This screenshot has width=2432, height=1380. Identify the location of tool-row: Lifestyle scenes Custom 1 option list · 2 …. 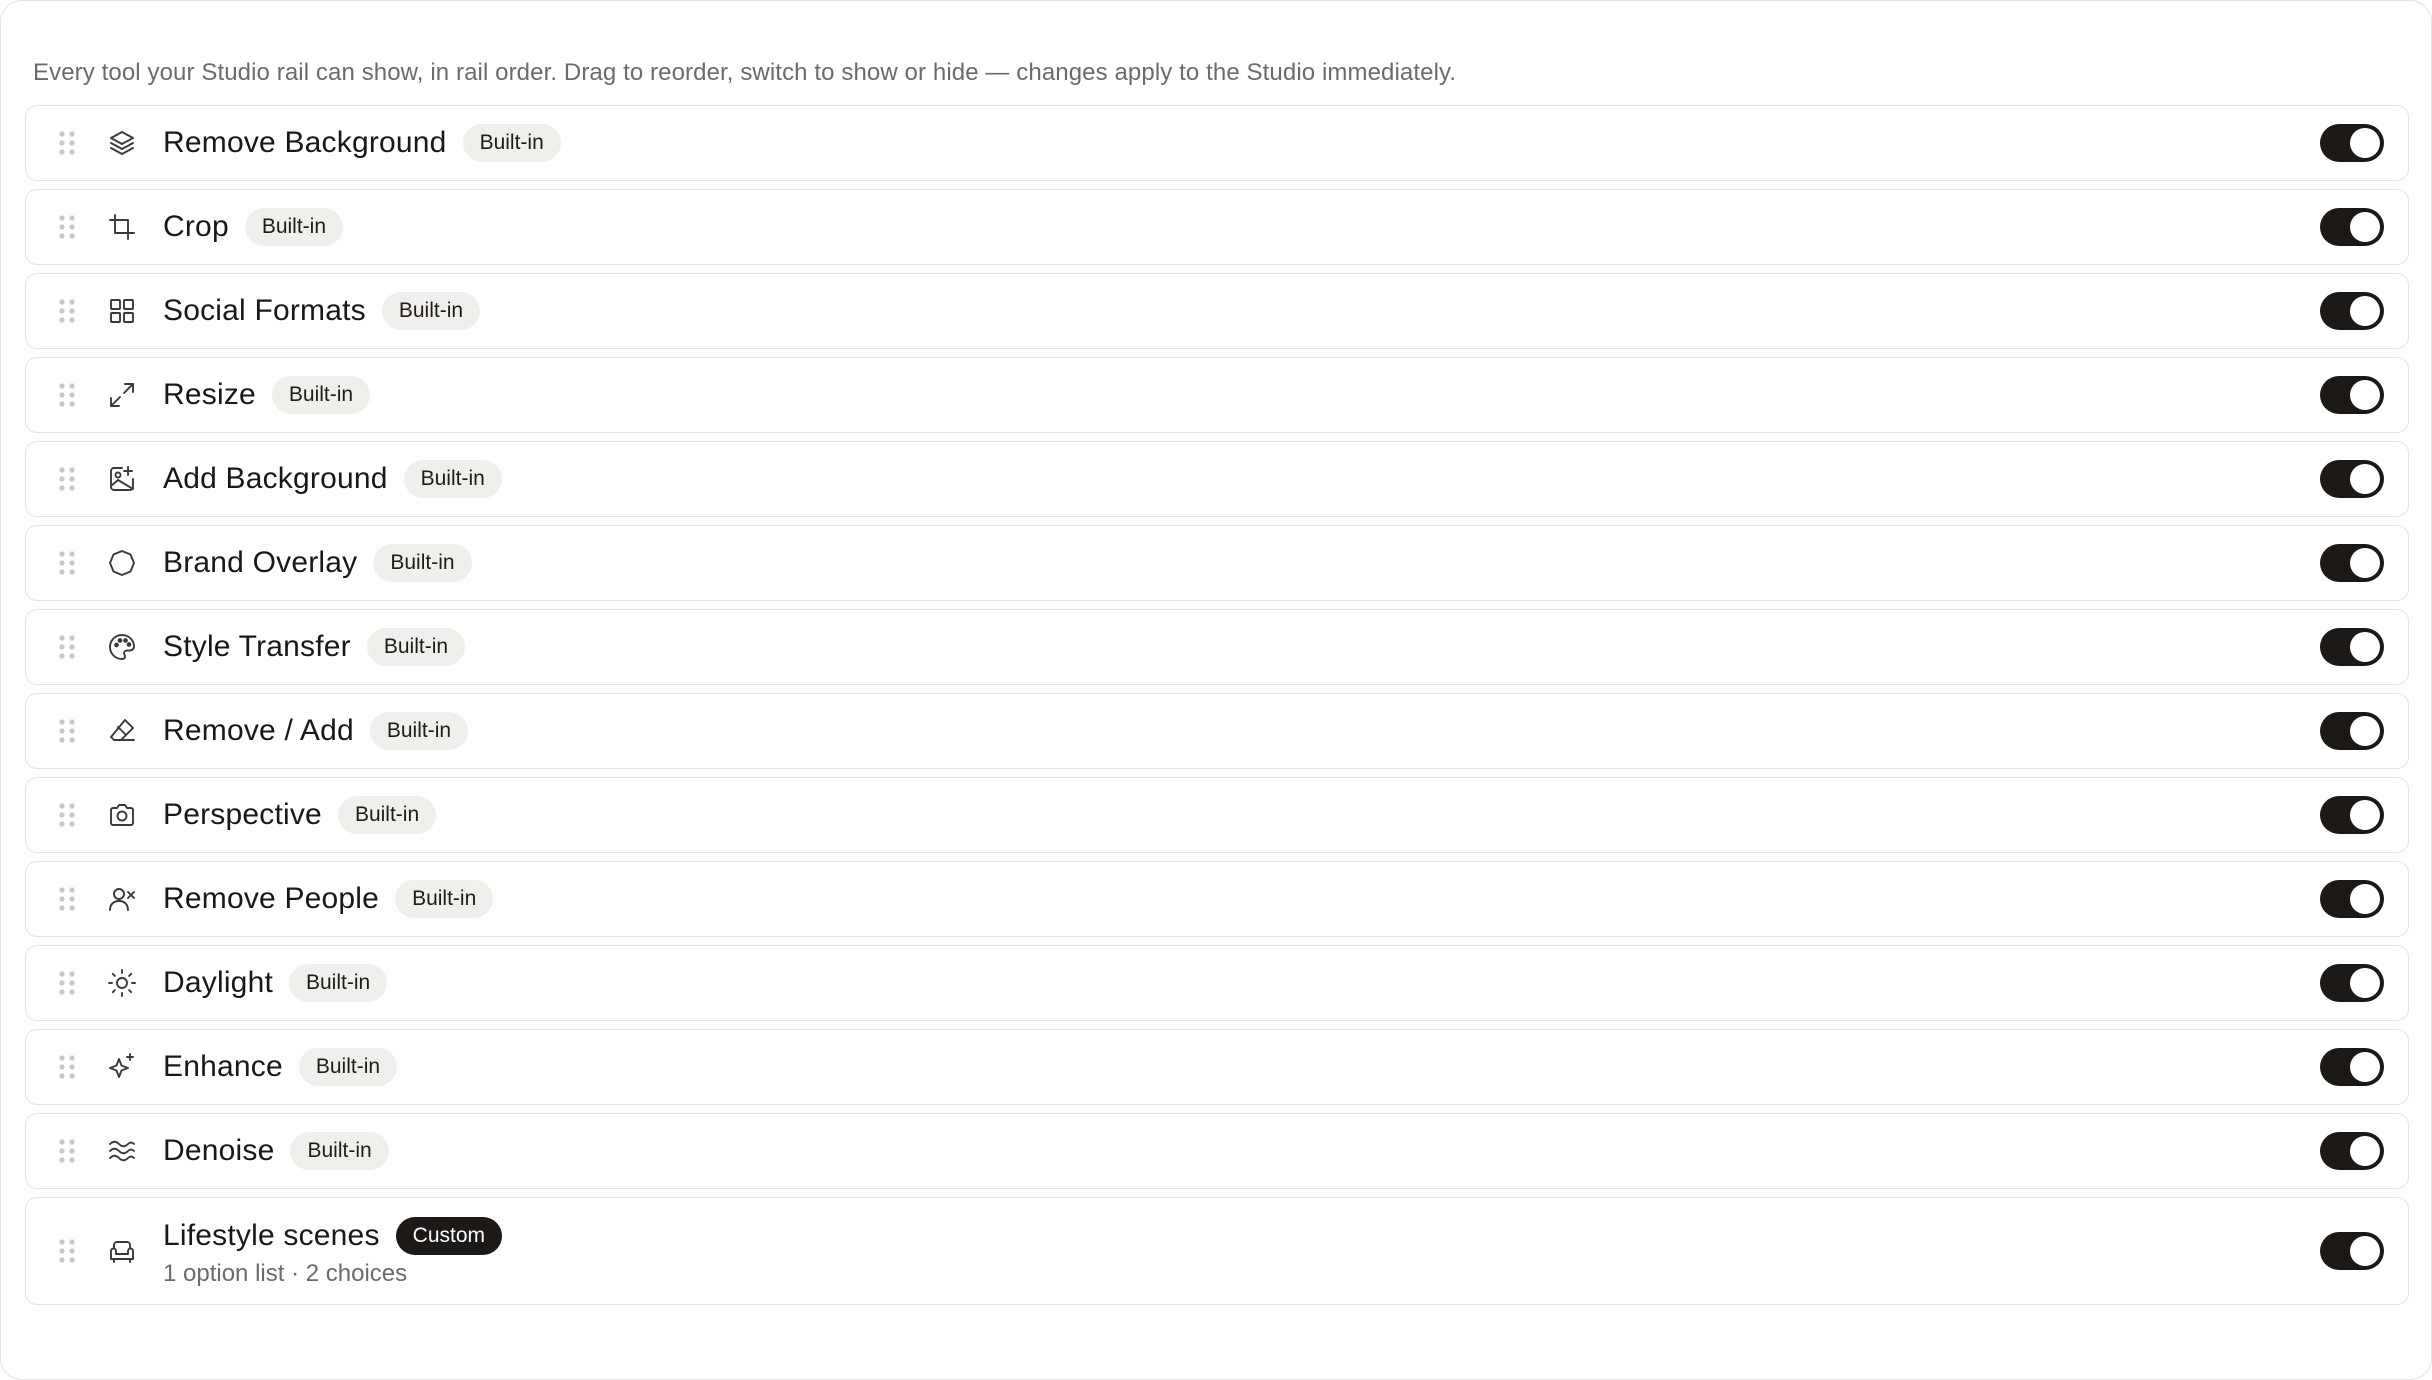
(1217, 1251).